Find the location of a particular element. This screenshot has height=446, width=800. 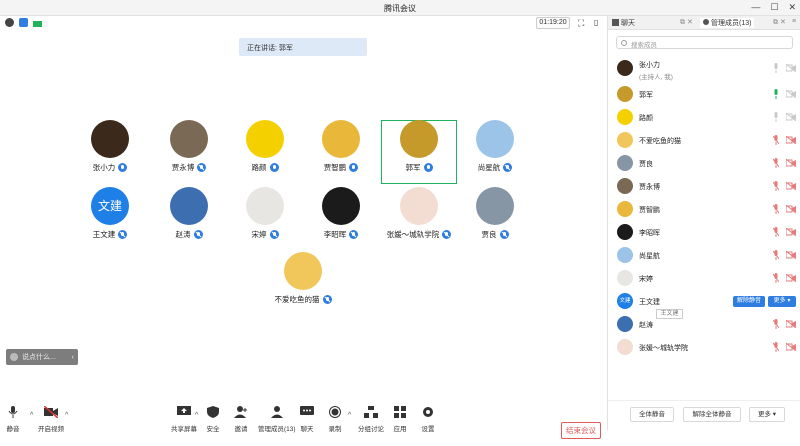

participant-tile: 贾良 is located at coordinates (495, 223).